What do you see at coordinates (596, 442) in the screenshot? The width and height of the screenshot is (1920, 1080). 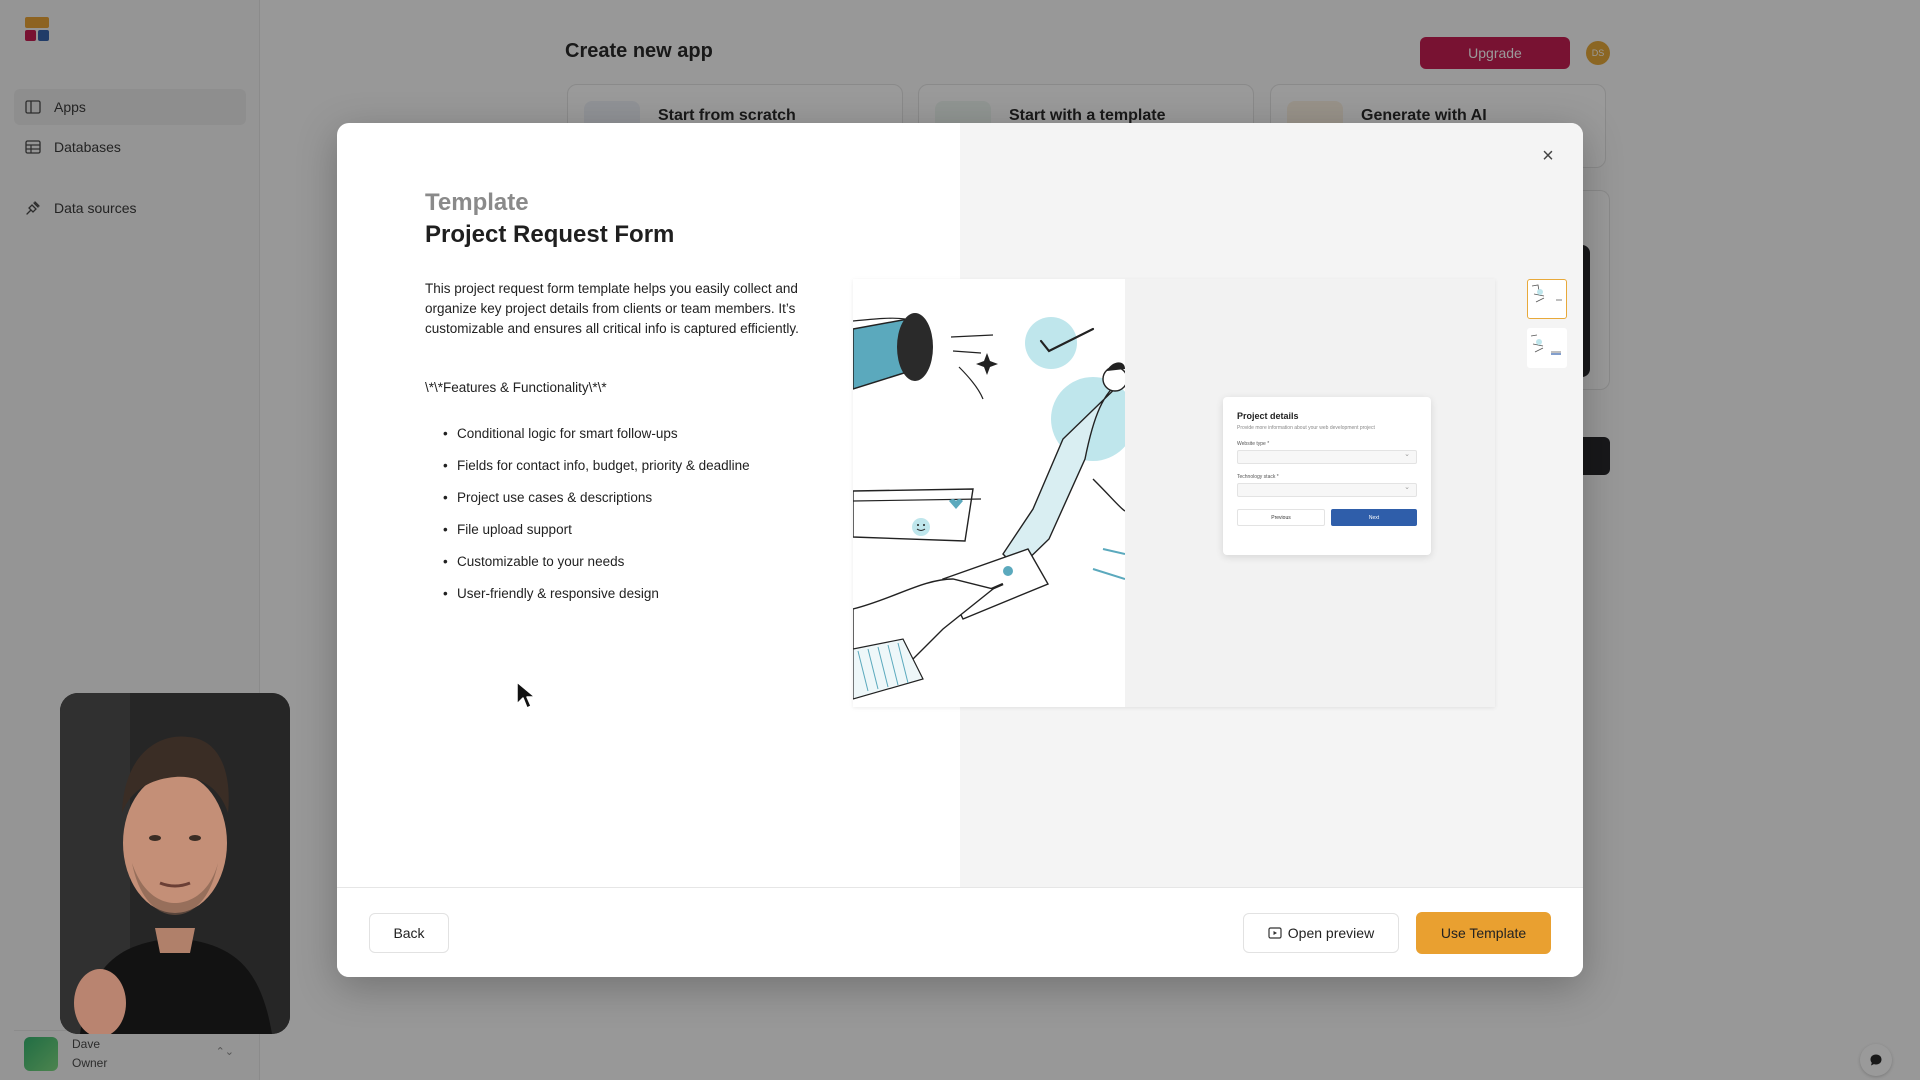 I see `list-item: Conditional logic for smart follow-ups` at bounding box center [596, 442].